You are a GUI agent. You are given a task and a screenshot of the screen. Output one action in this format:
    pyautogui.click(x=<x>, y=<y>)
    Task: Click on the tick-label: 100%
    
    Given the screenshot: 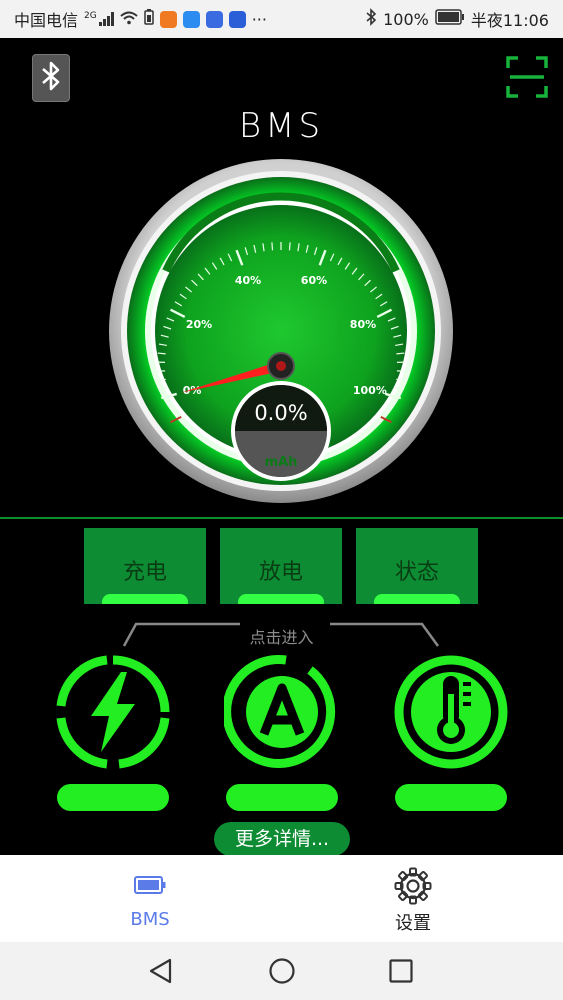 What is the action you would take?
    pyautogui.click(x=370, y=390)
    